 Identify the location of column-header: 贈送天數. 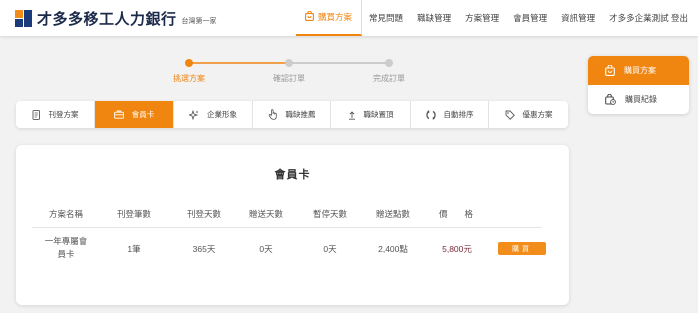
(266, 214).